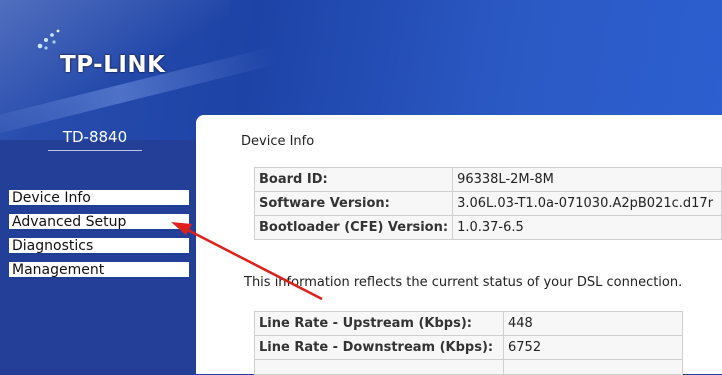  I want to click on table-row: Bootloader (CFE) Version: 1.0.37-6.5, so click(487, 227).